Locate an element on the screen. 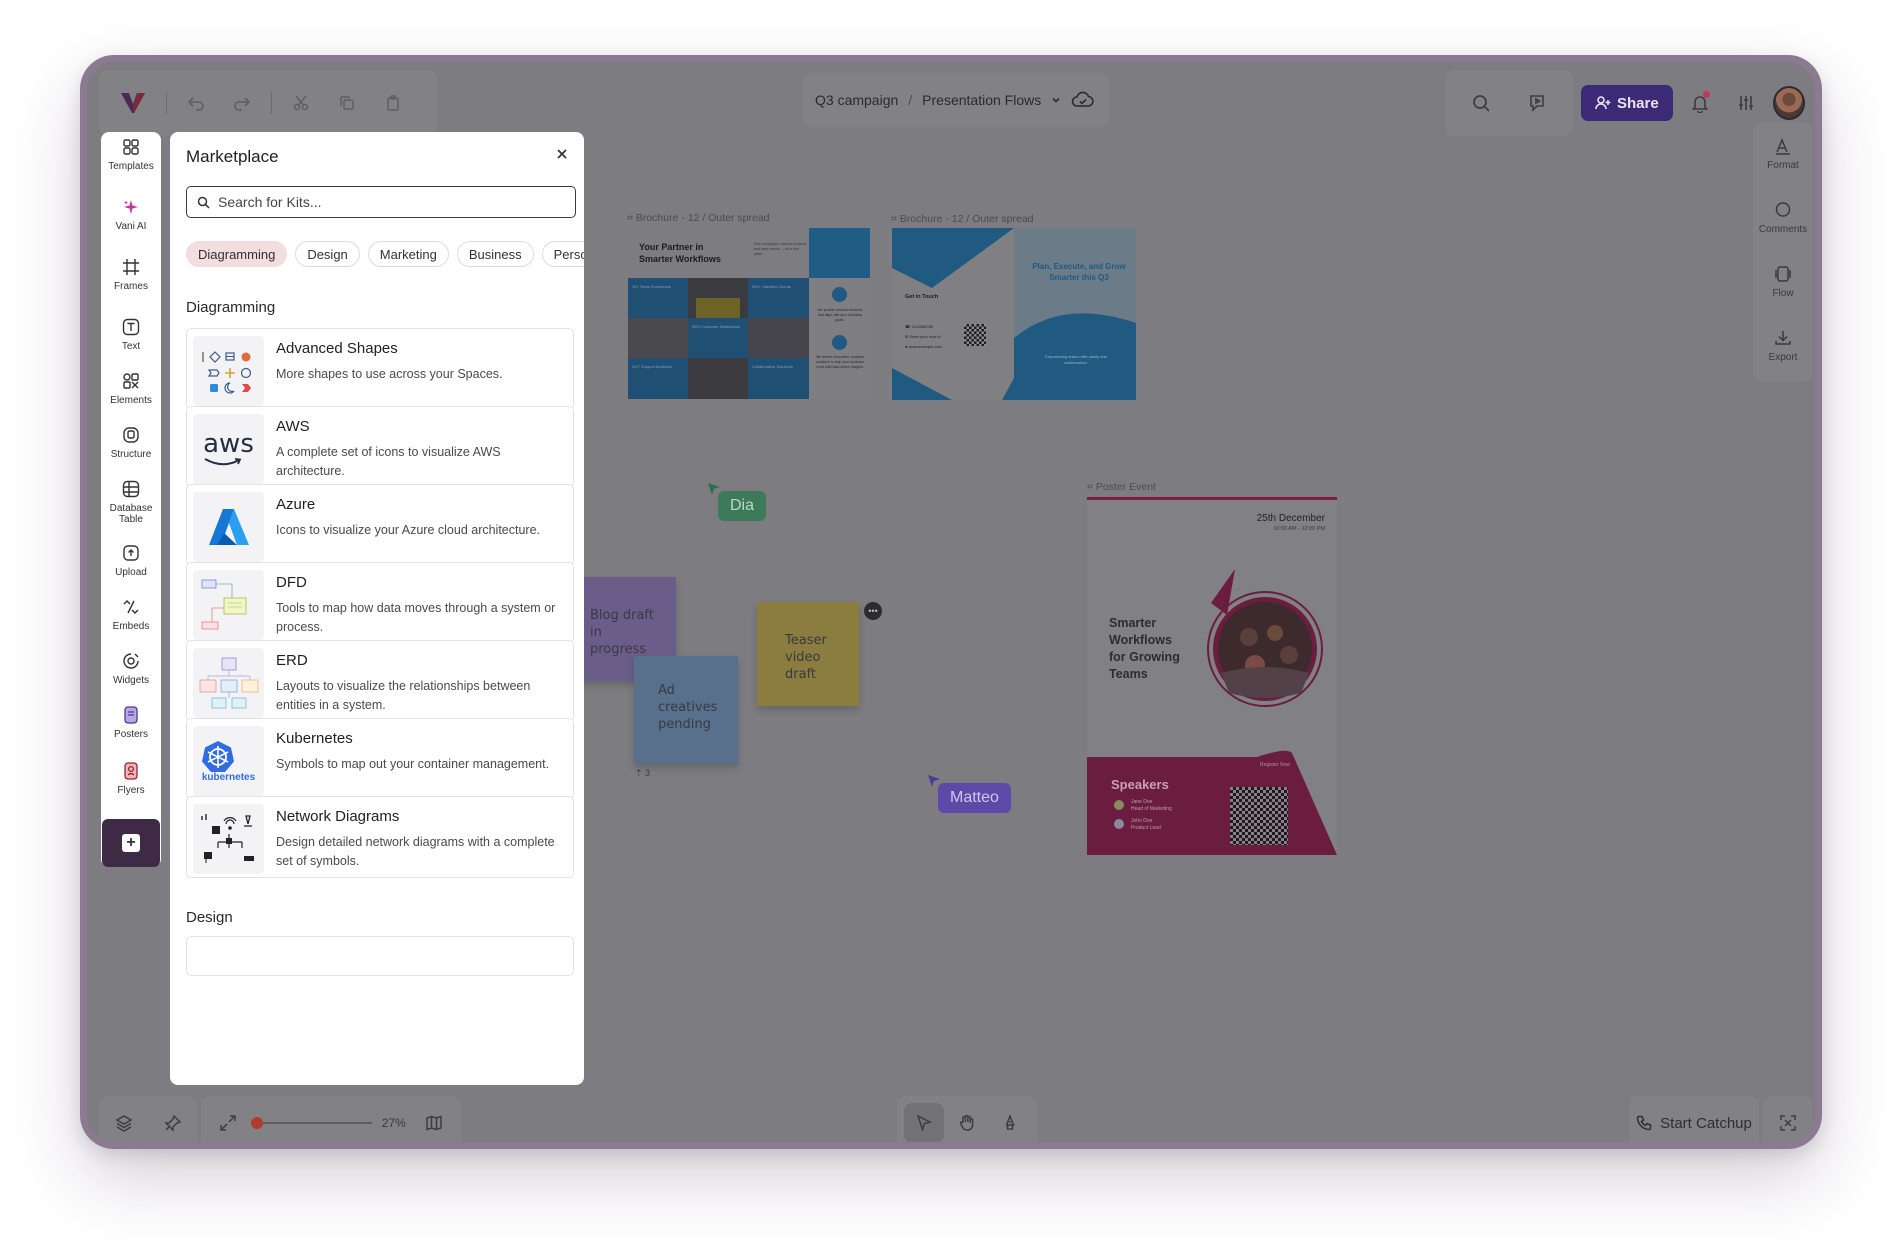  rail-item-elements: Elements is located at coordinates (131, 389).